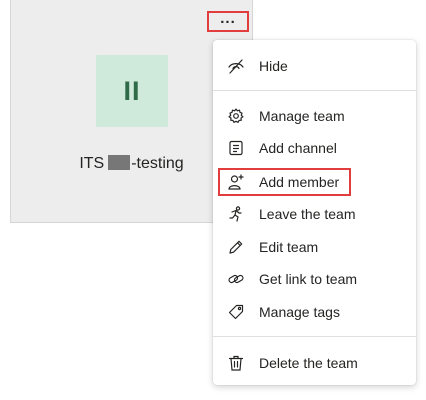 This screenshot has width=426, height=400. I want to click on menu-item-manage-tags: Manage tags, so click(314, 312).